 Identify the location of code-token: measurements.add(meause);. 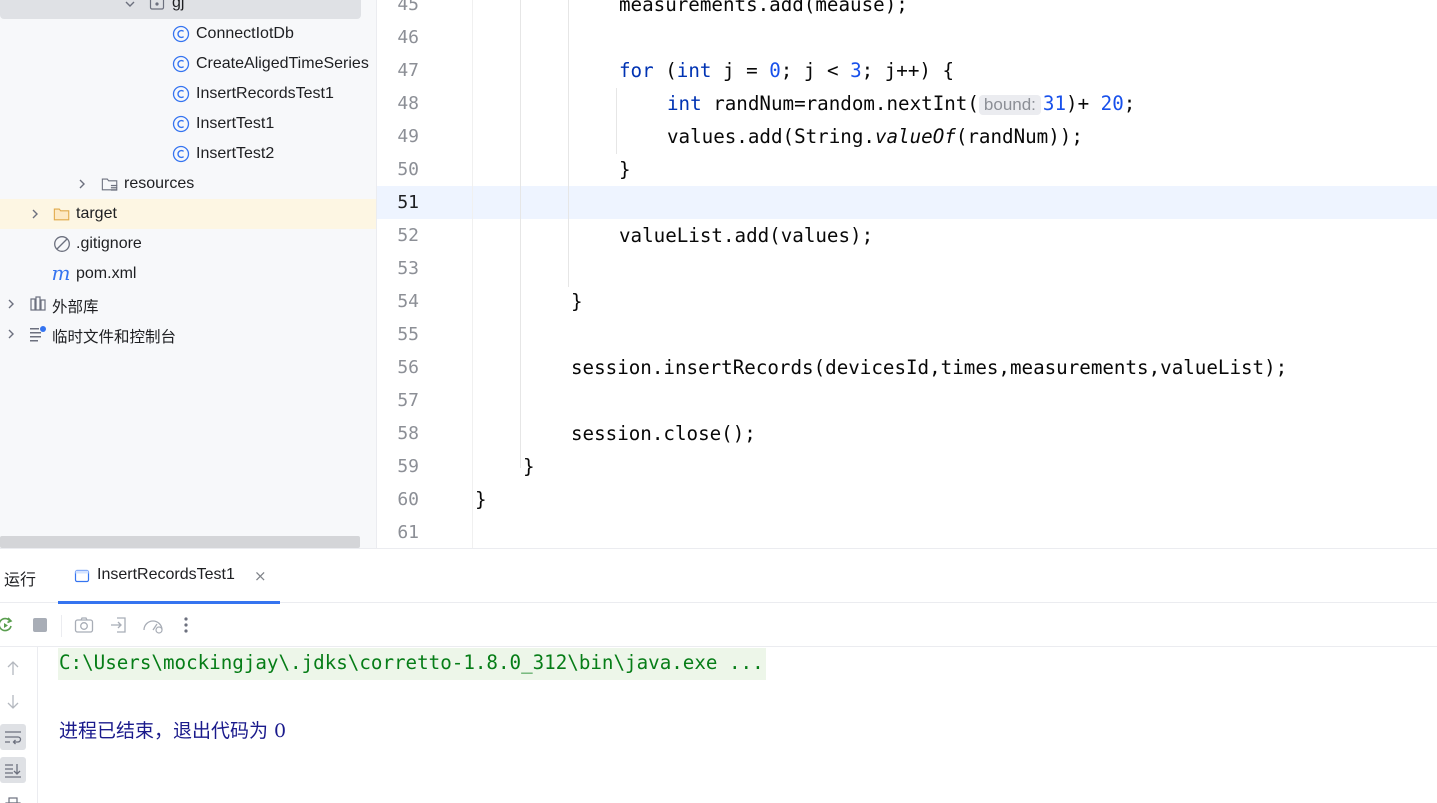
(763, 8).